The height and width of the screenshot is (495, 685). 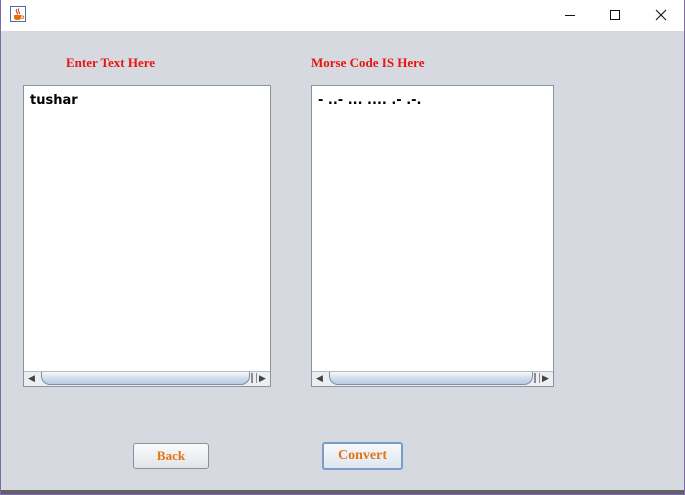 What do you see at coordinates (18, 14) in the screenshot?
I see `java-coffee-cup-icon` at bounding box center [18, 14].